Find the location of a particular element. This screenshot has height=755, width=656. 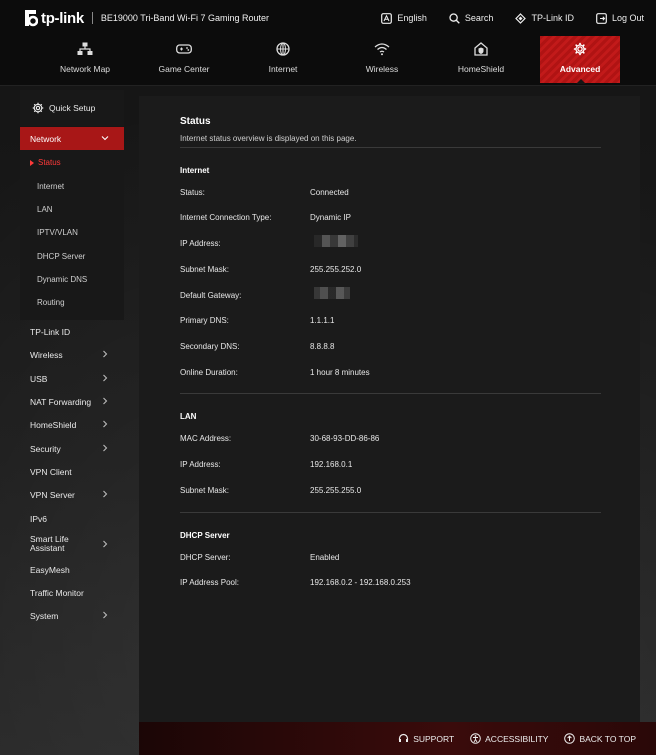

sidebar-subitem-lan: LAN is located at coordinates (72, 209).